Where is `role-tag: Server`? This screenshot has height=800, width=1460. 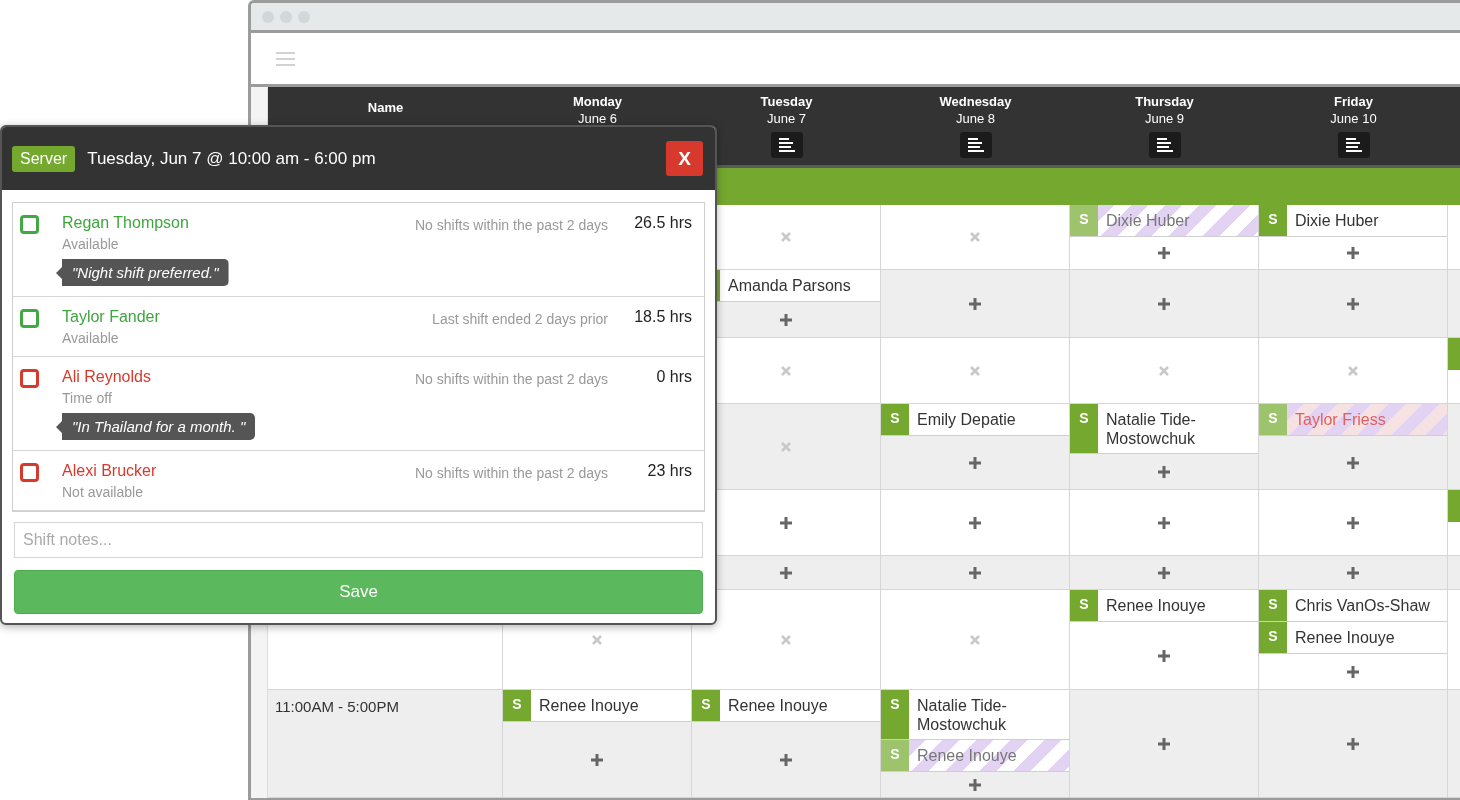 role-tag: Server is located at coordinates (44, 158).